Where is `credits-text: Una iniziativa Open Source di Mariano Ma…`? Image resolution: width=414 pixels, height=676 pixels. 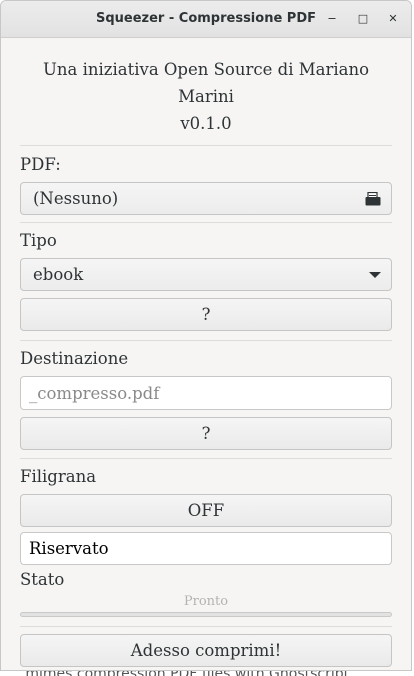 credits-text: Una iniziativa Open Source di Mariano Ma… is located at coordinates (206, 83).